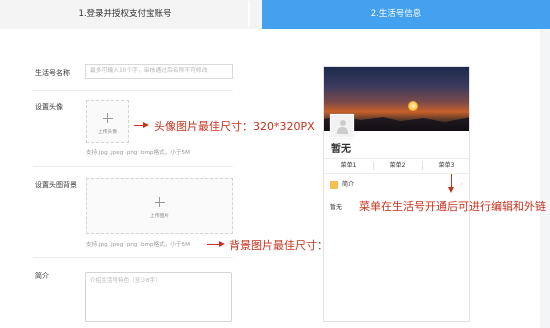  Describe the element at coordinates (158, 297) in the screenshot. I see `intro-textarea: 介绍生活号特色（至少8字）` at that location.